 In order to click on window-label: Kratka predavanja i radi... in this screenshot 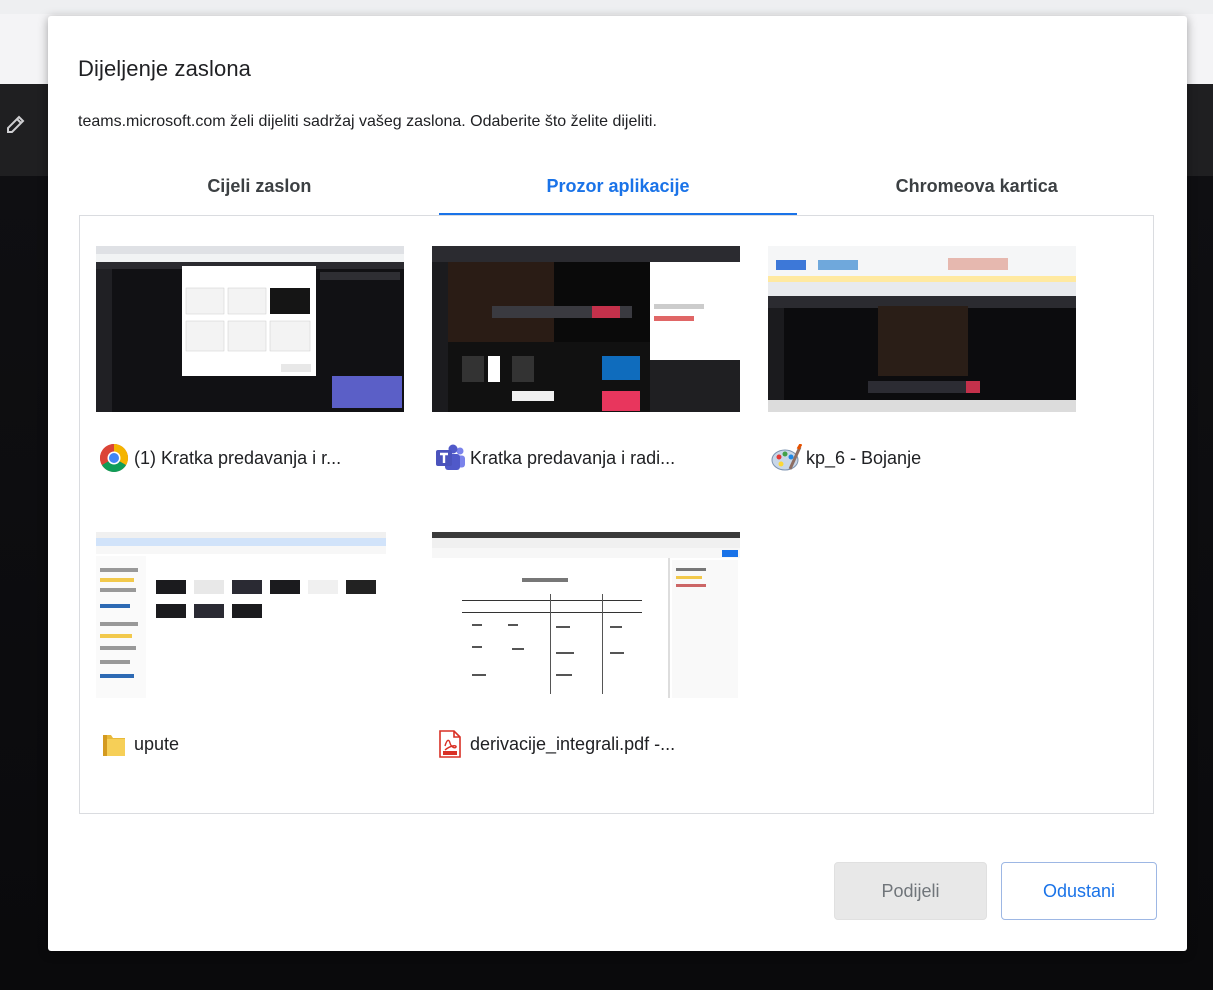, I will do `click(579, 458)`.